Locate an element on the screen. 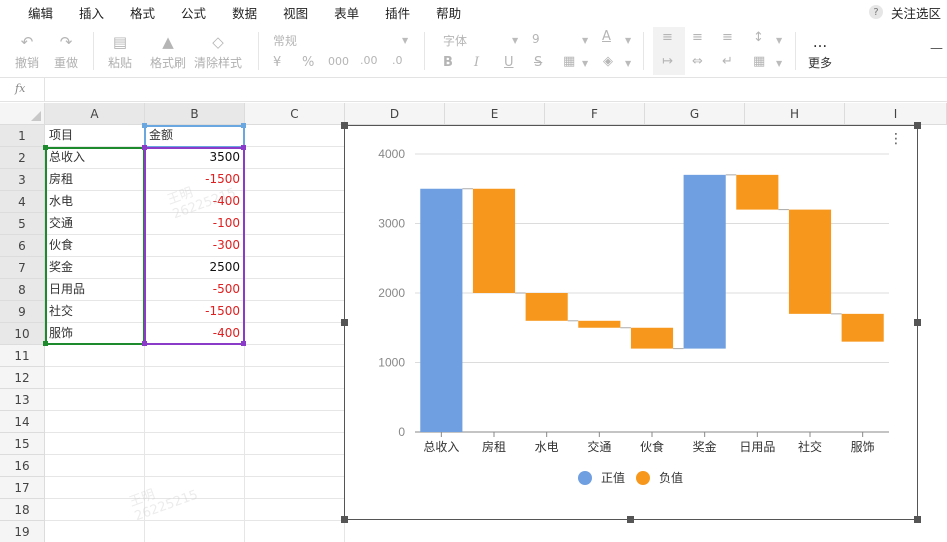  vertical-align-icon: ↕ is located at coordinates (758, 37).